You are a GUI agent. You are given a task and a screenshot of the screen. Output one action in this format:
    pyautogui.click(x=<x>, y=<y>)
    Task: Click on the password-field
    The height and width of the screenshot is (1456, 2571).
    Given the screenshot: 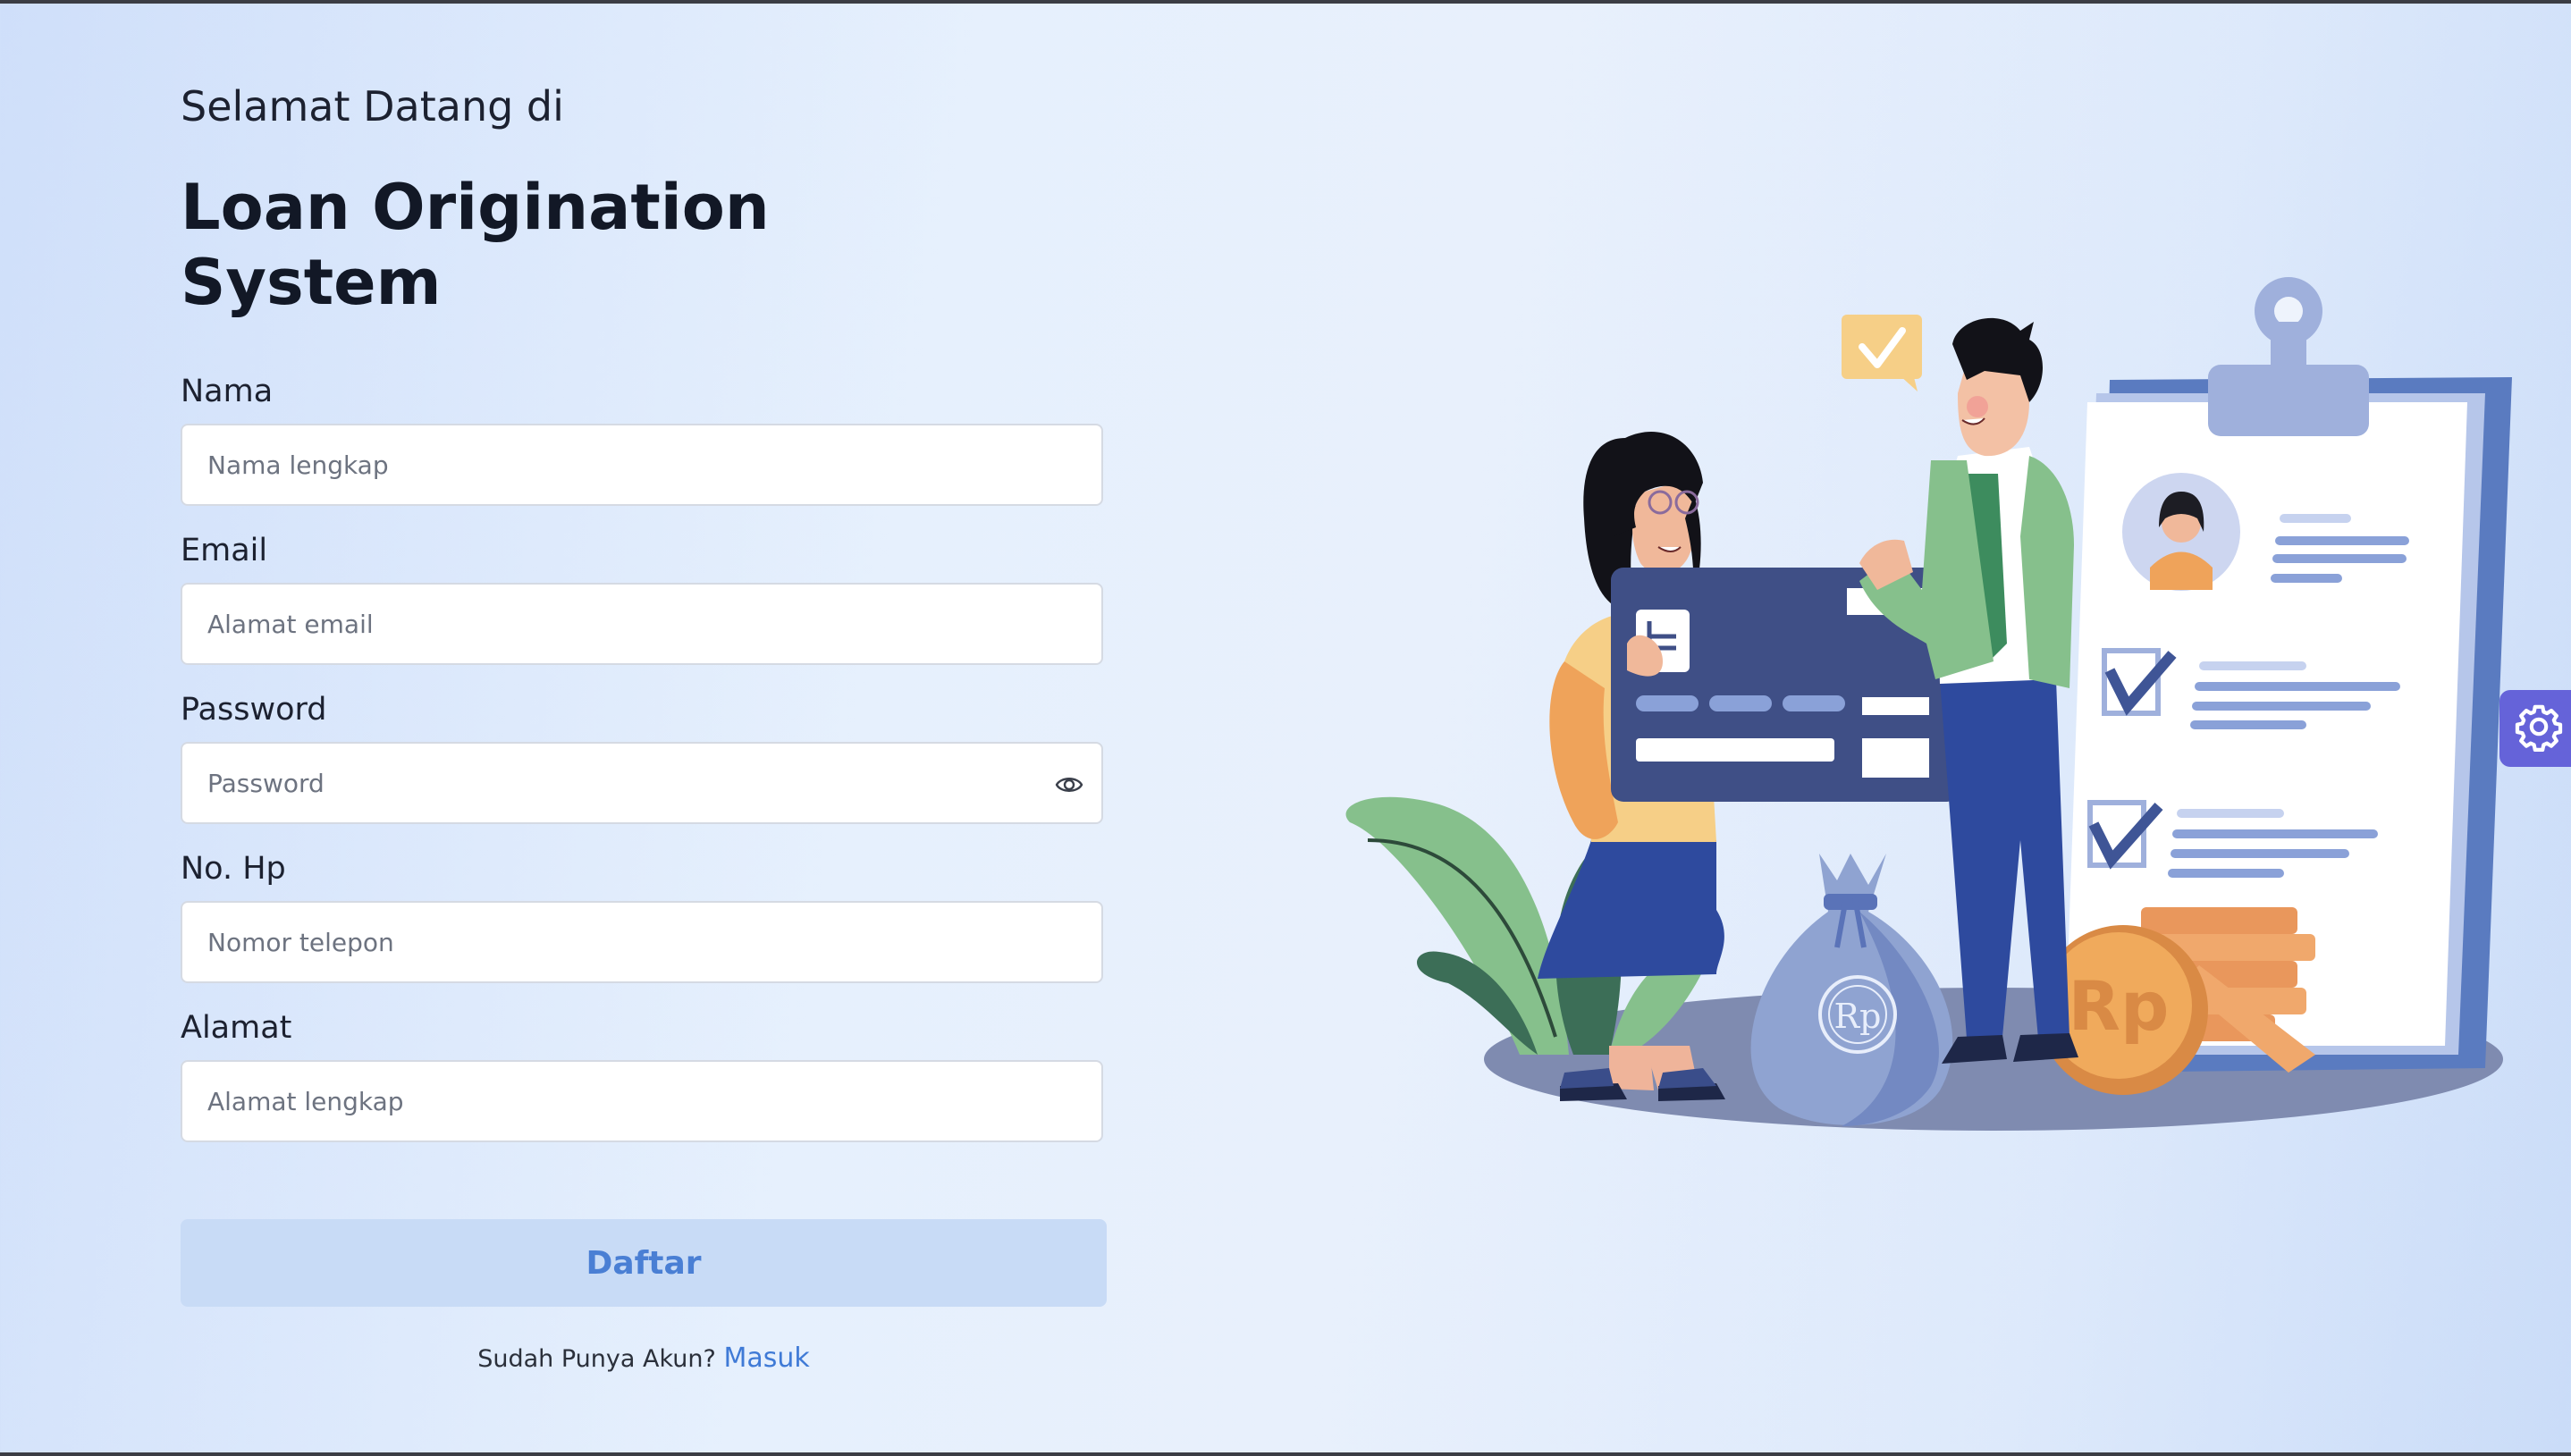 What is the action you would take?
    pyautogui.click(x=642, y=783)
    